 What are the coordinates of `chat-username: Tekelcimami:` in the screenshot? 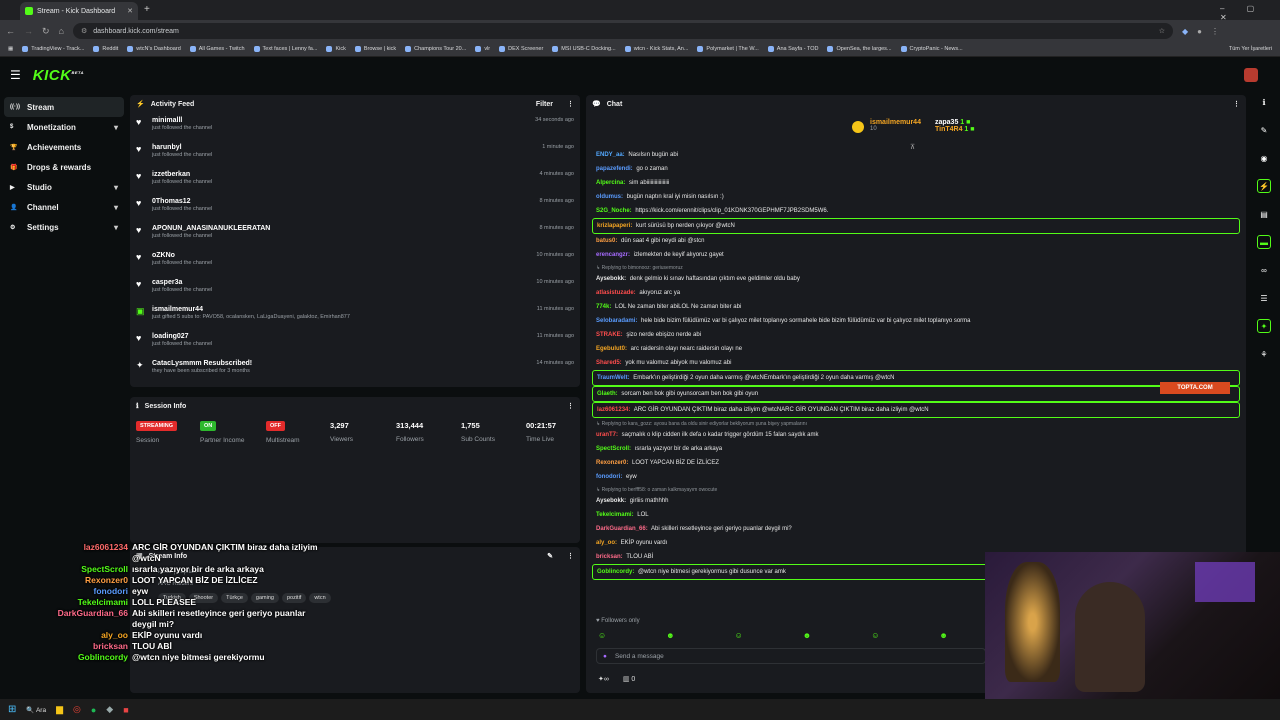 It's located at (615, 515).